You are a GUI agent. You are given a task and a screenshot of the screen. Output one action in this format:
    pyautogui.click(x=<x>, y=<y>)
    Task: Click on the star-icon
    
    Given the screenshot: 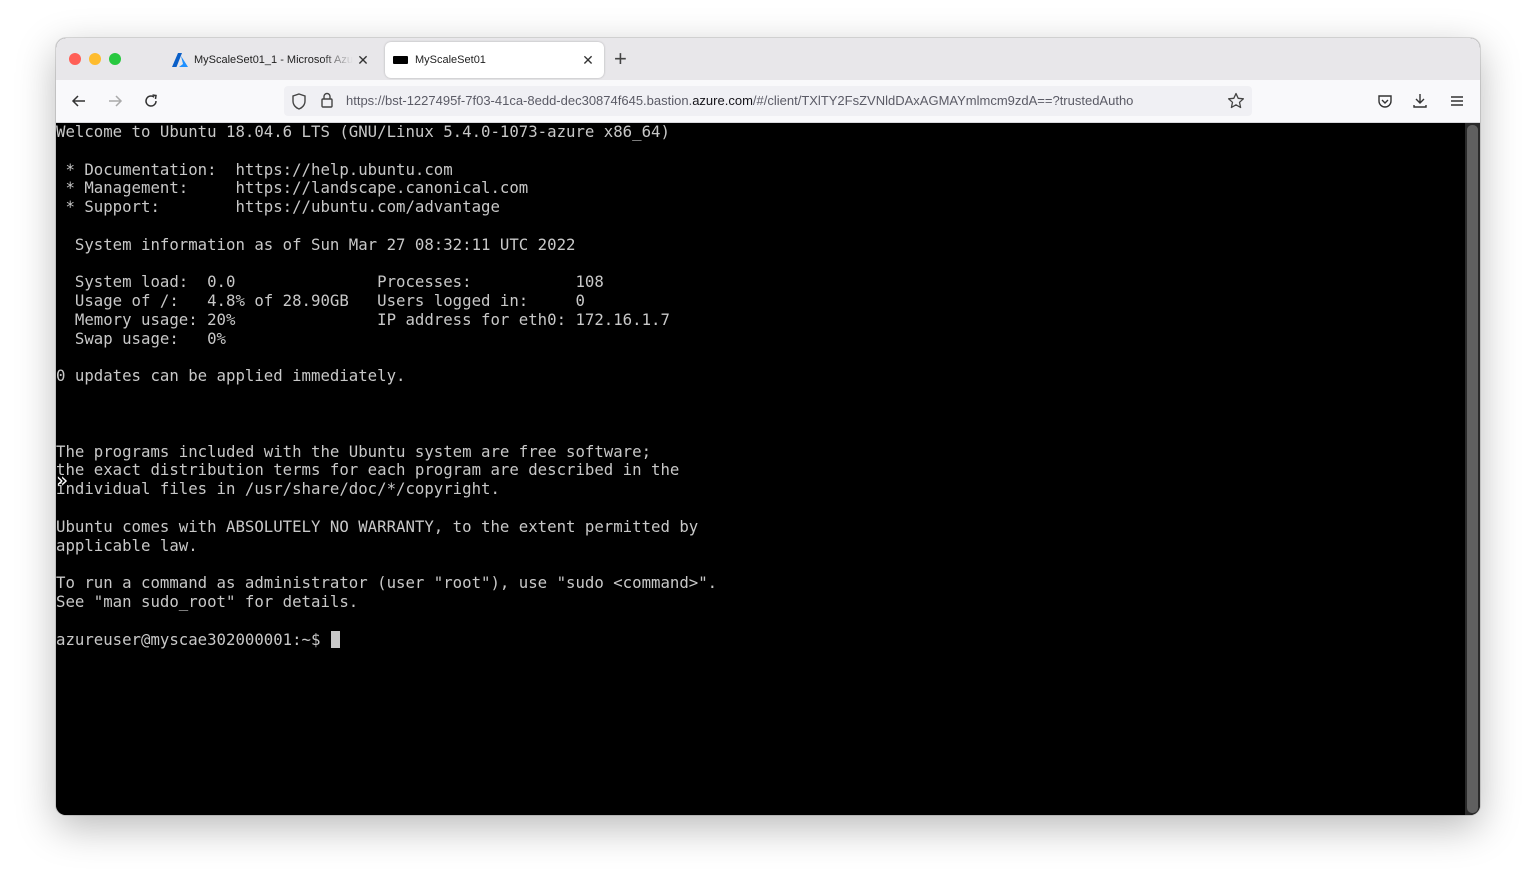 What is the action you would take?
    pyautogui.click(x=1236, y=101)
    